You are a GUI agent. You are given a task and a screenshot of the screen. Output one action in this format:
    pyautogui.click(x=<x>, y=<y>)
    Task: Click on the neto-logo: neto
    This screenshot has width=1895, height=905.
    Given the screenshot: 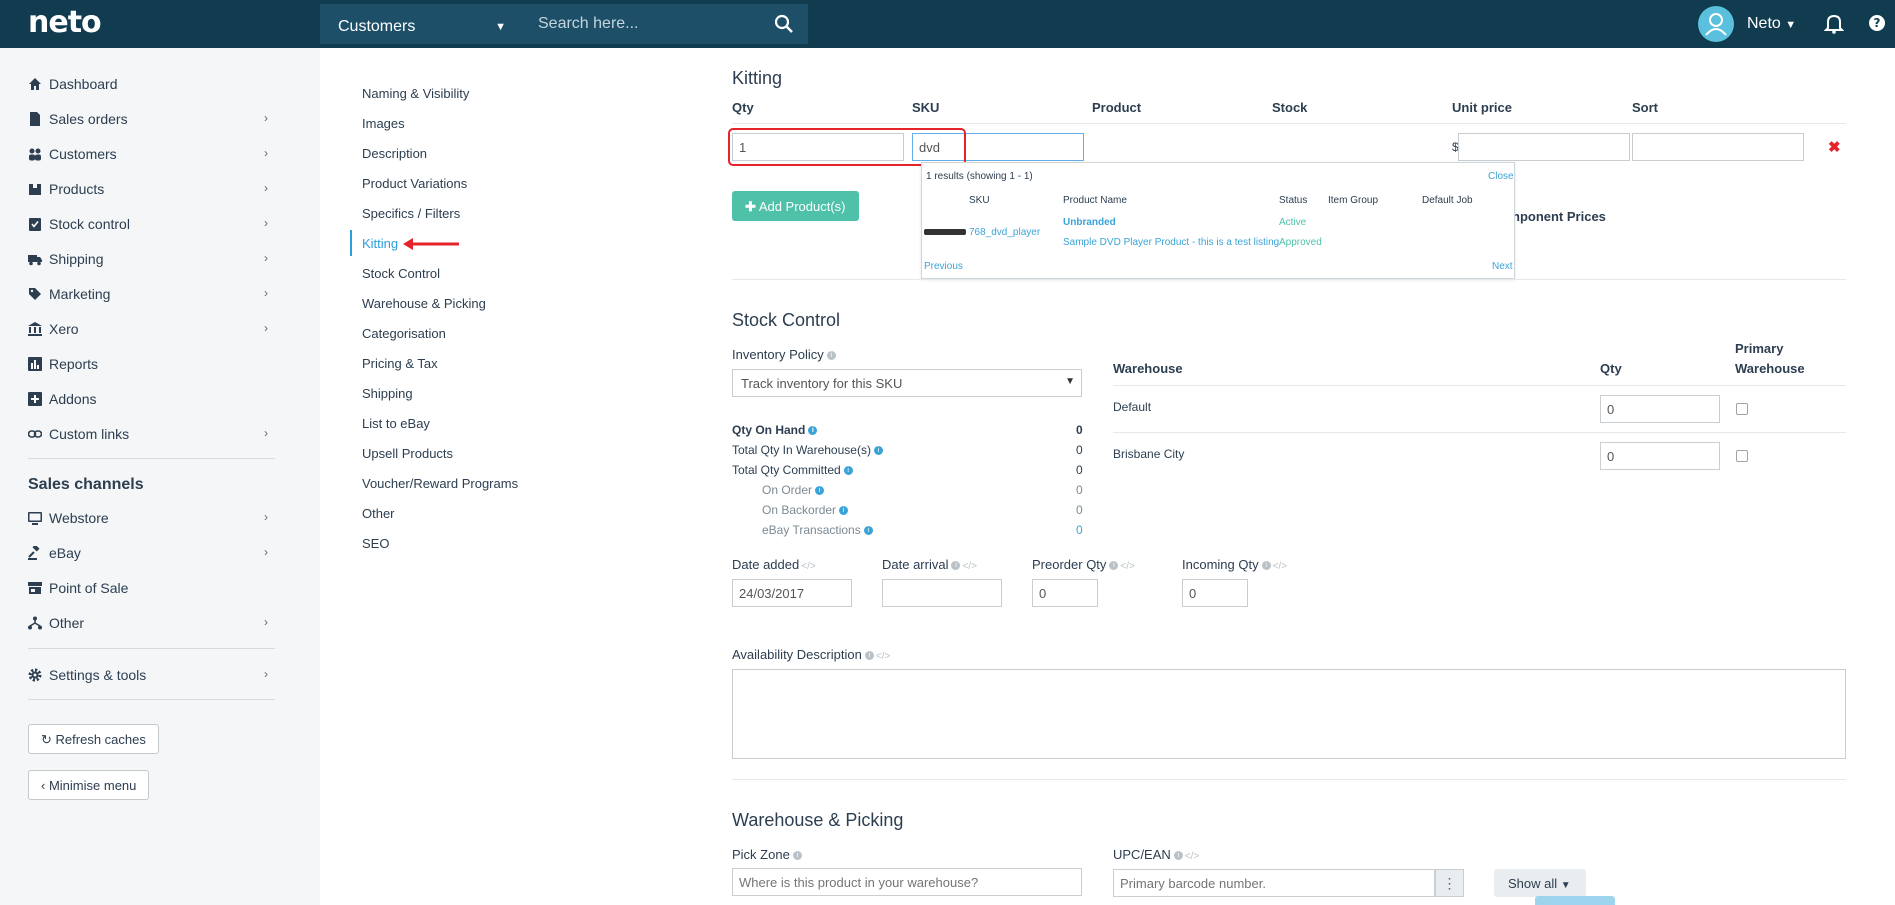 What is the action you would take?
    pyautogui.click(x=65, y=22)
    